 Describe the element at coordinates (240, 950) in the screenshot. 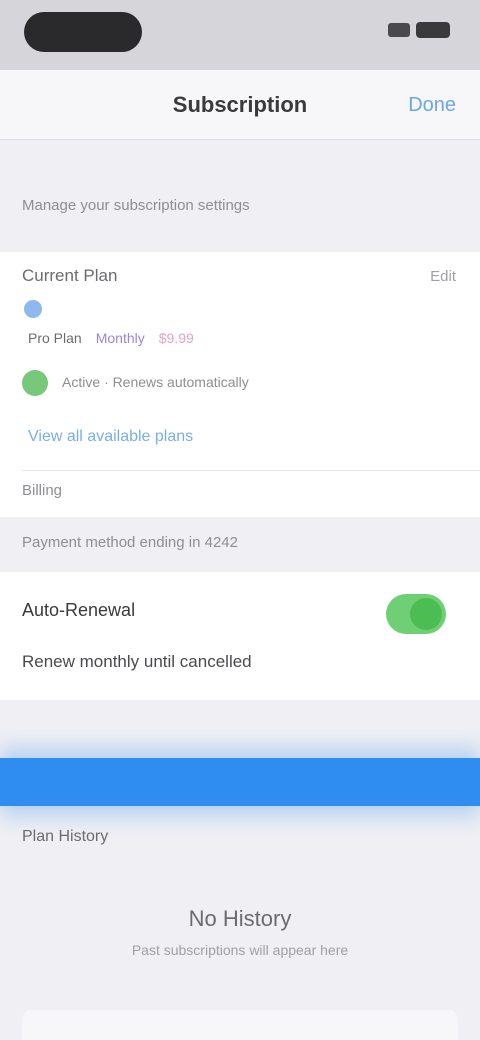

I see `empty-state-subtitle: Past subscriptions will appear here` at that location.